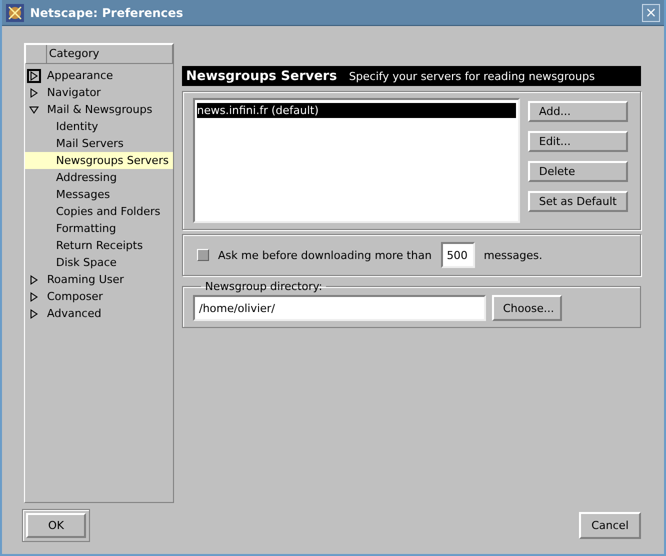  Describe the element at coordinates (99, 109) in the screenshot. I see `tree-item: Mail & Newsgroups` at that location.